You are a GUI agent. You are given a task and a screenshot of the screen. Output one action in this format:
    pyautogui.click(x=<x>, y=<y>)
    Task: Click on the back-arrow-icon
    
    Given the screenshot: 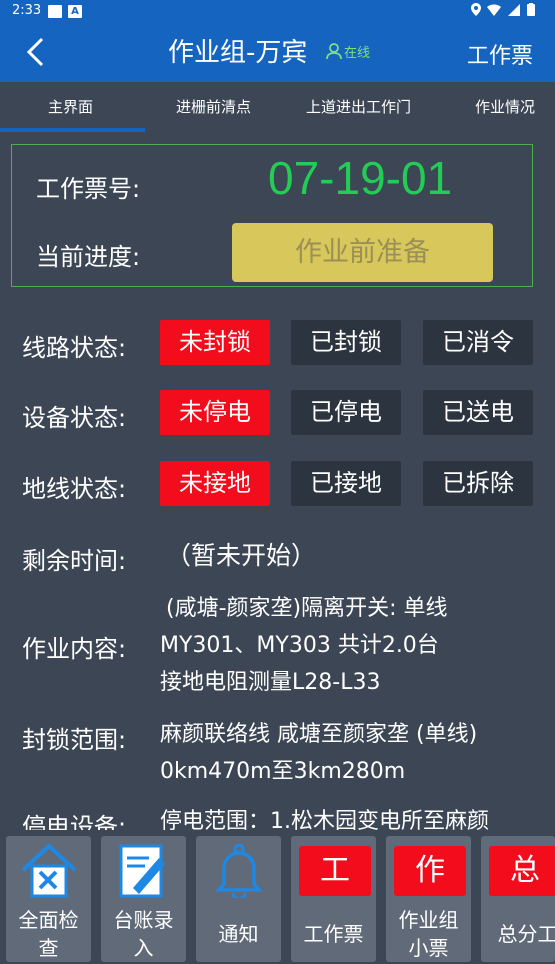 What is the action you would take?
    pyautogui.click(x=37, y=52)
    